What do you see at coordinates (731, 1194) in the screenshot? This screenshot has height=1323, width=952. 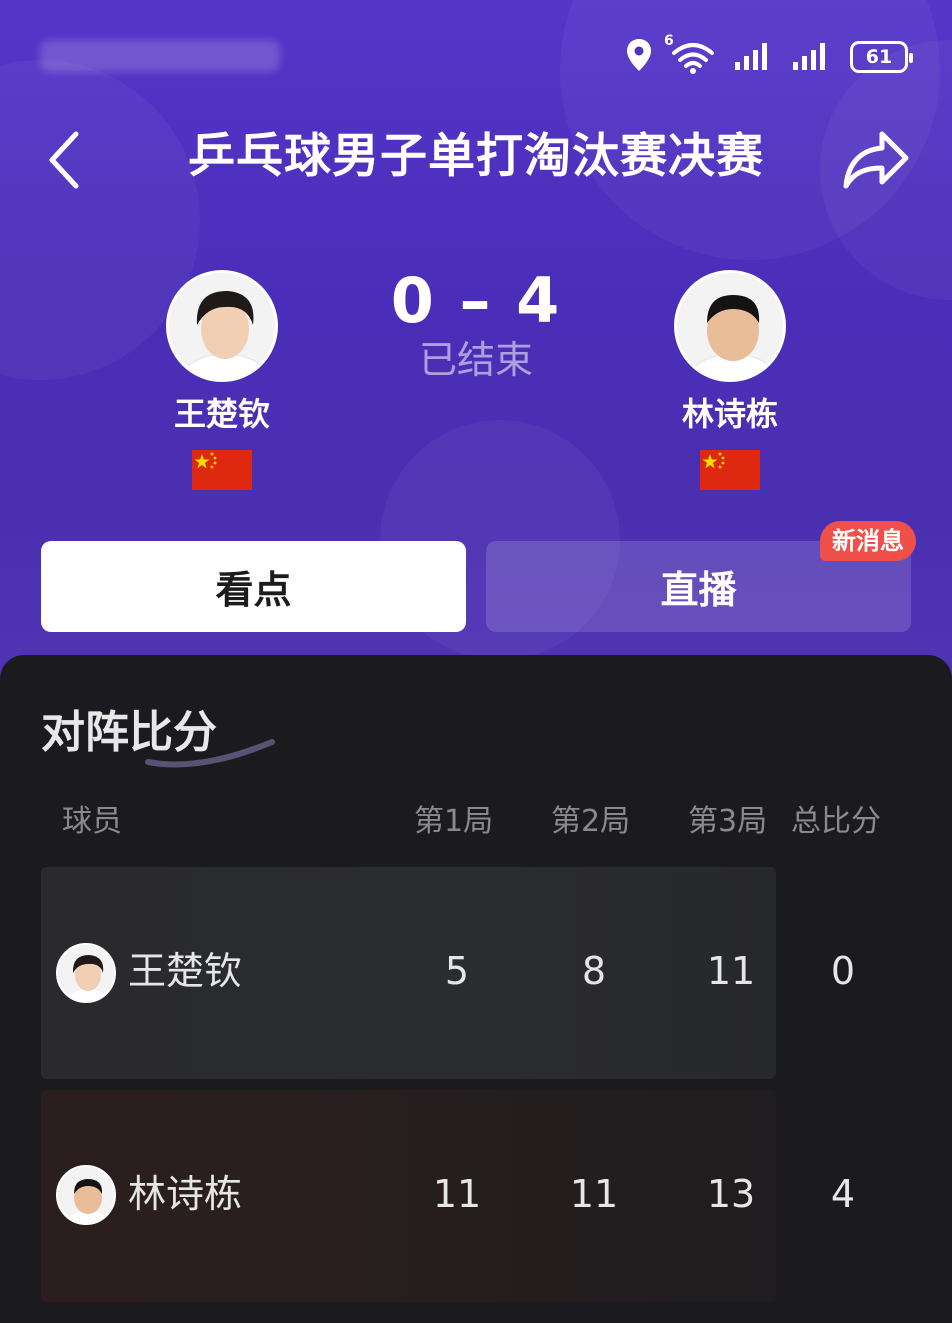 I see `row-set3-score: 13` at bounding box center [731, 1194].